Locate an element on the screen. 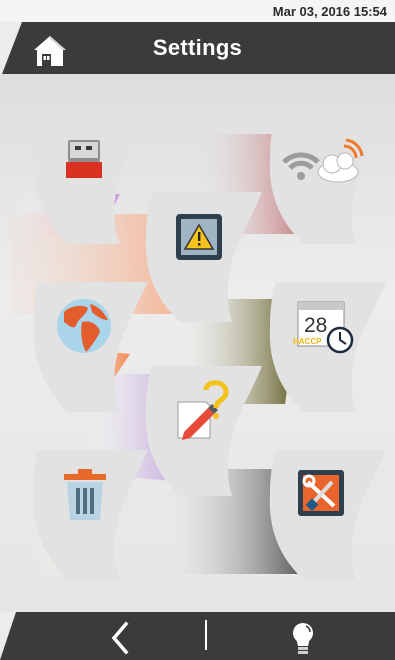 Image resolution: width=395 pixels, height=660 pixels. network-settings-tile is located at coordinates (324, 179).